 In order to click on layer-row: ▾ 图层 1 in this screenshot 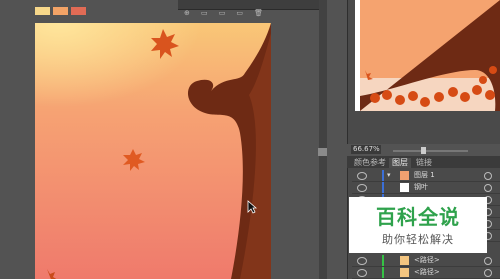, I will do `click(426, 176)`.